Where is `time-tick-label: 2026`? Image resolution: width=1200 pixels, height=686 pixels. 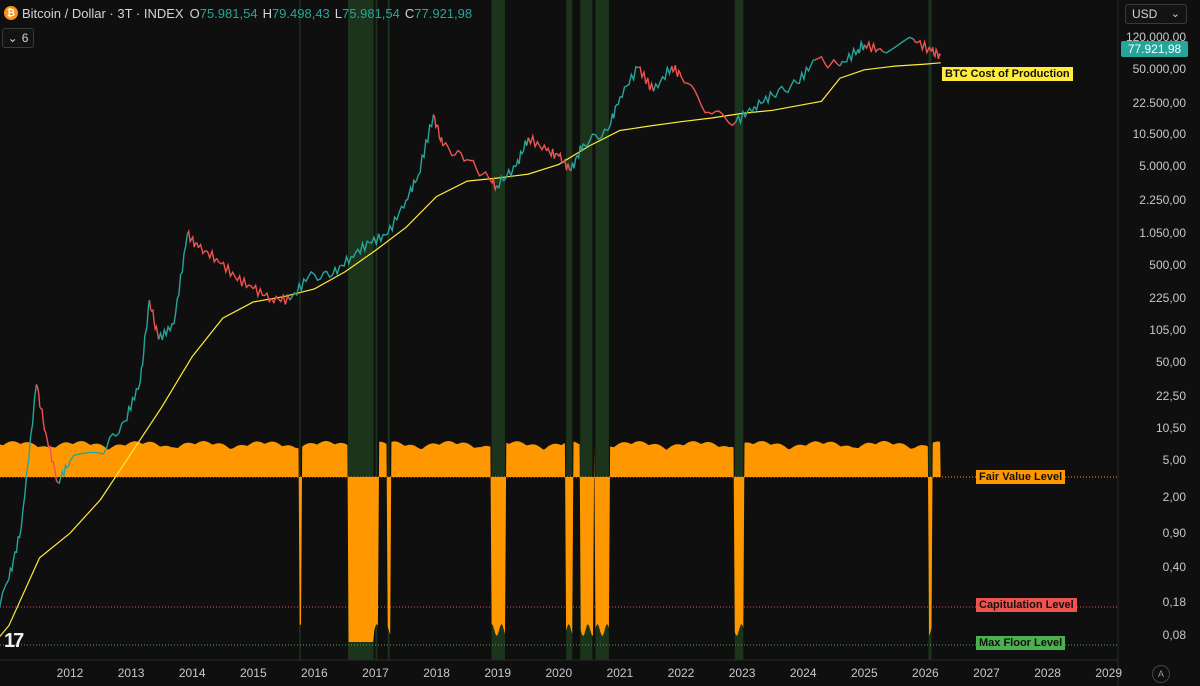
time-tick-label: 2026 is located at coordinates (925, 673).